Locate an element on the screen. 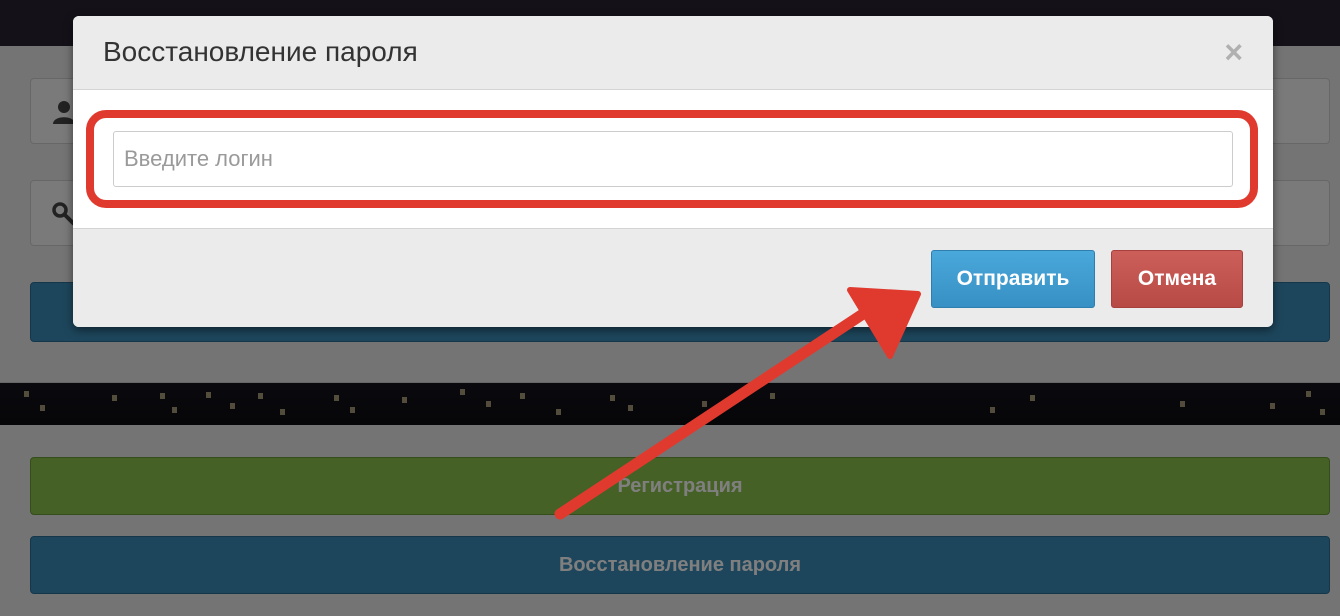  dialog-title: Восстановление пароля is located at coordinates (260, 51).